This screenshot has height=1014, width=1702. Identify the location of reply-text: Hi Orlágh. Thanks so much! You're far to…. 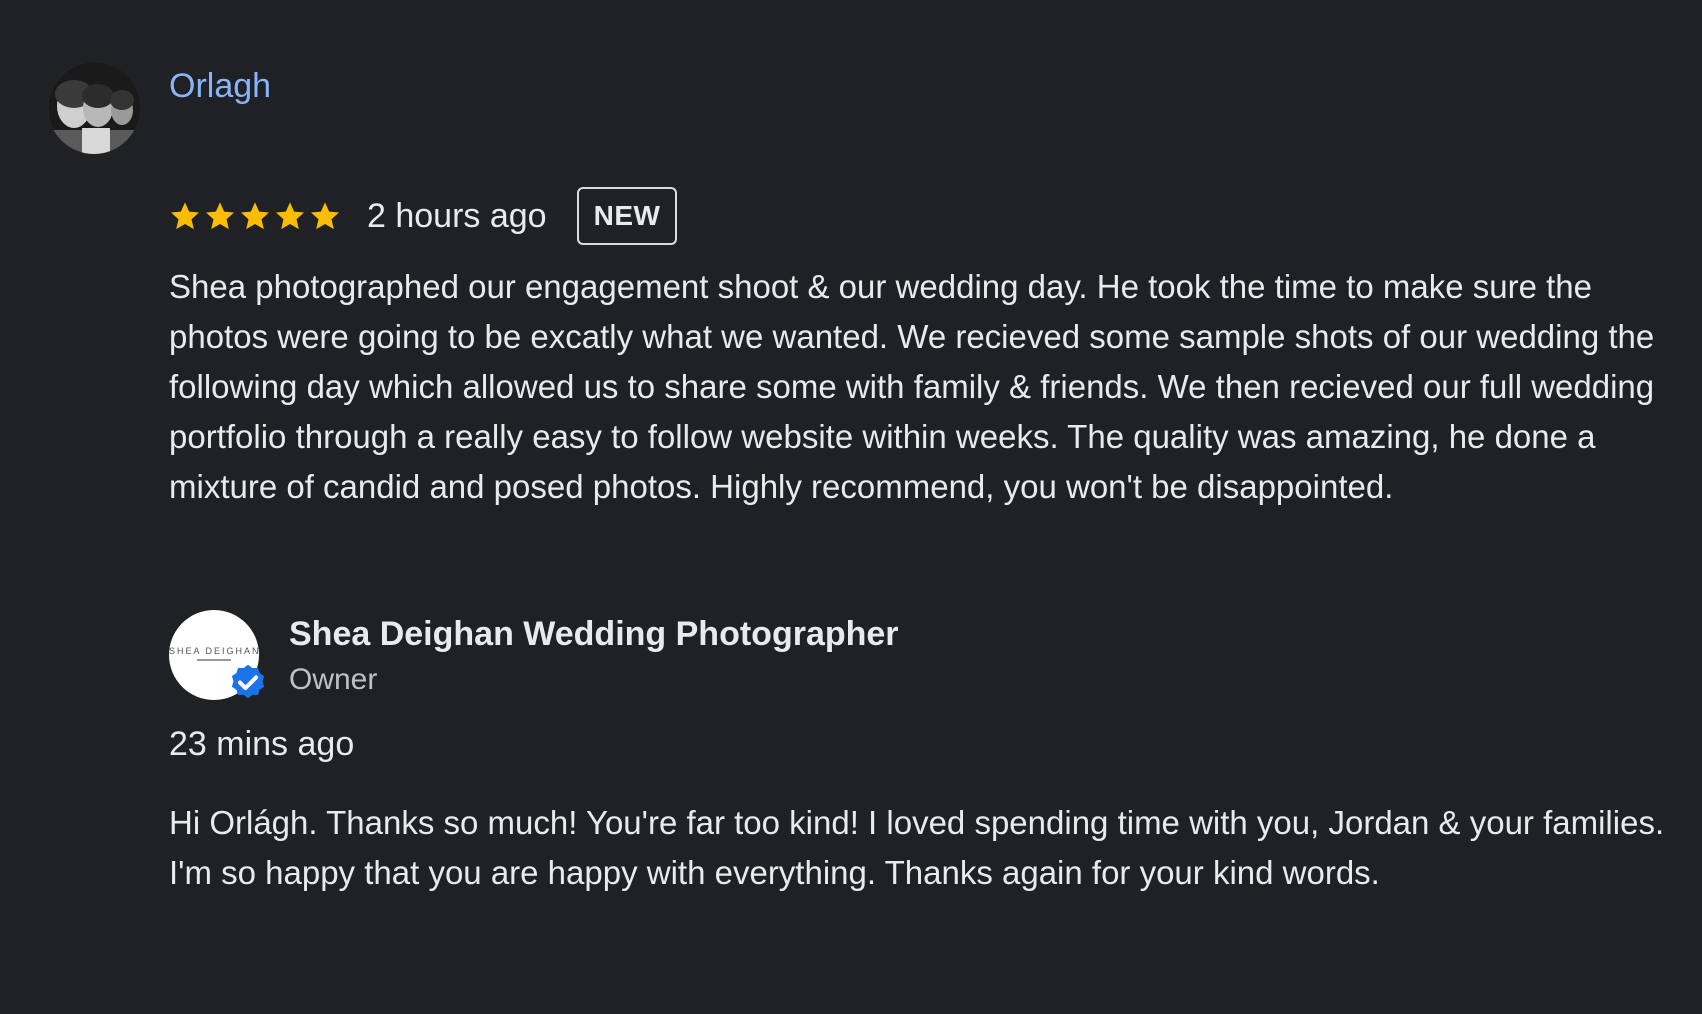
(917, 847).